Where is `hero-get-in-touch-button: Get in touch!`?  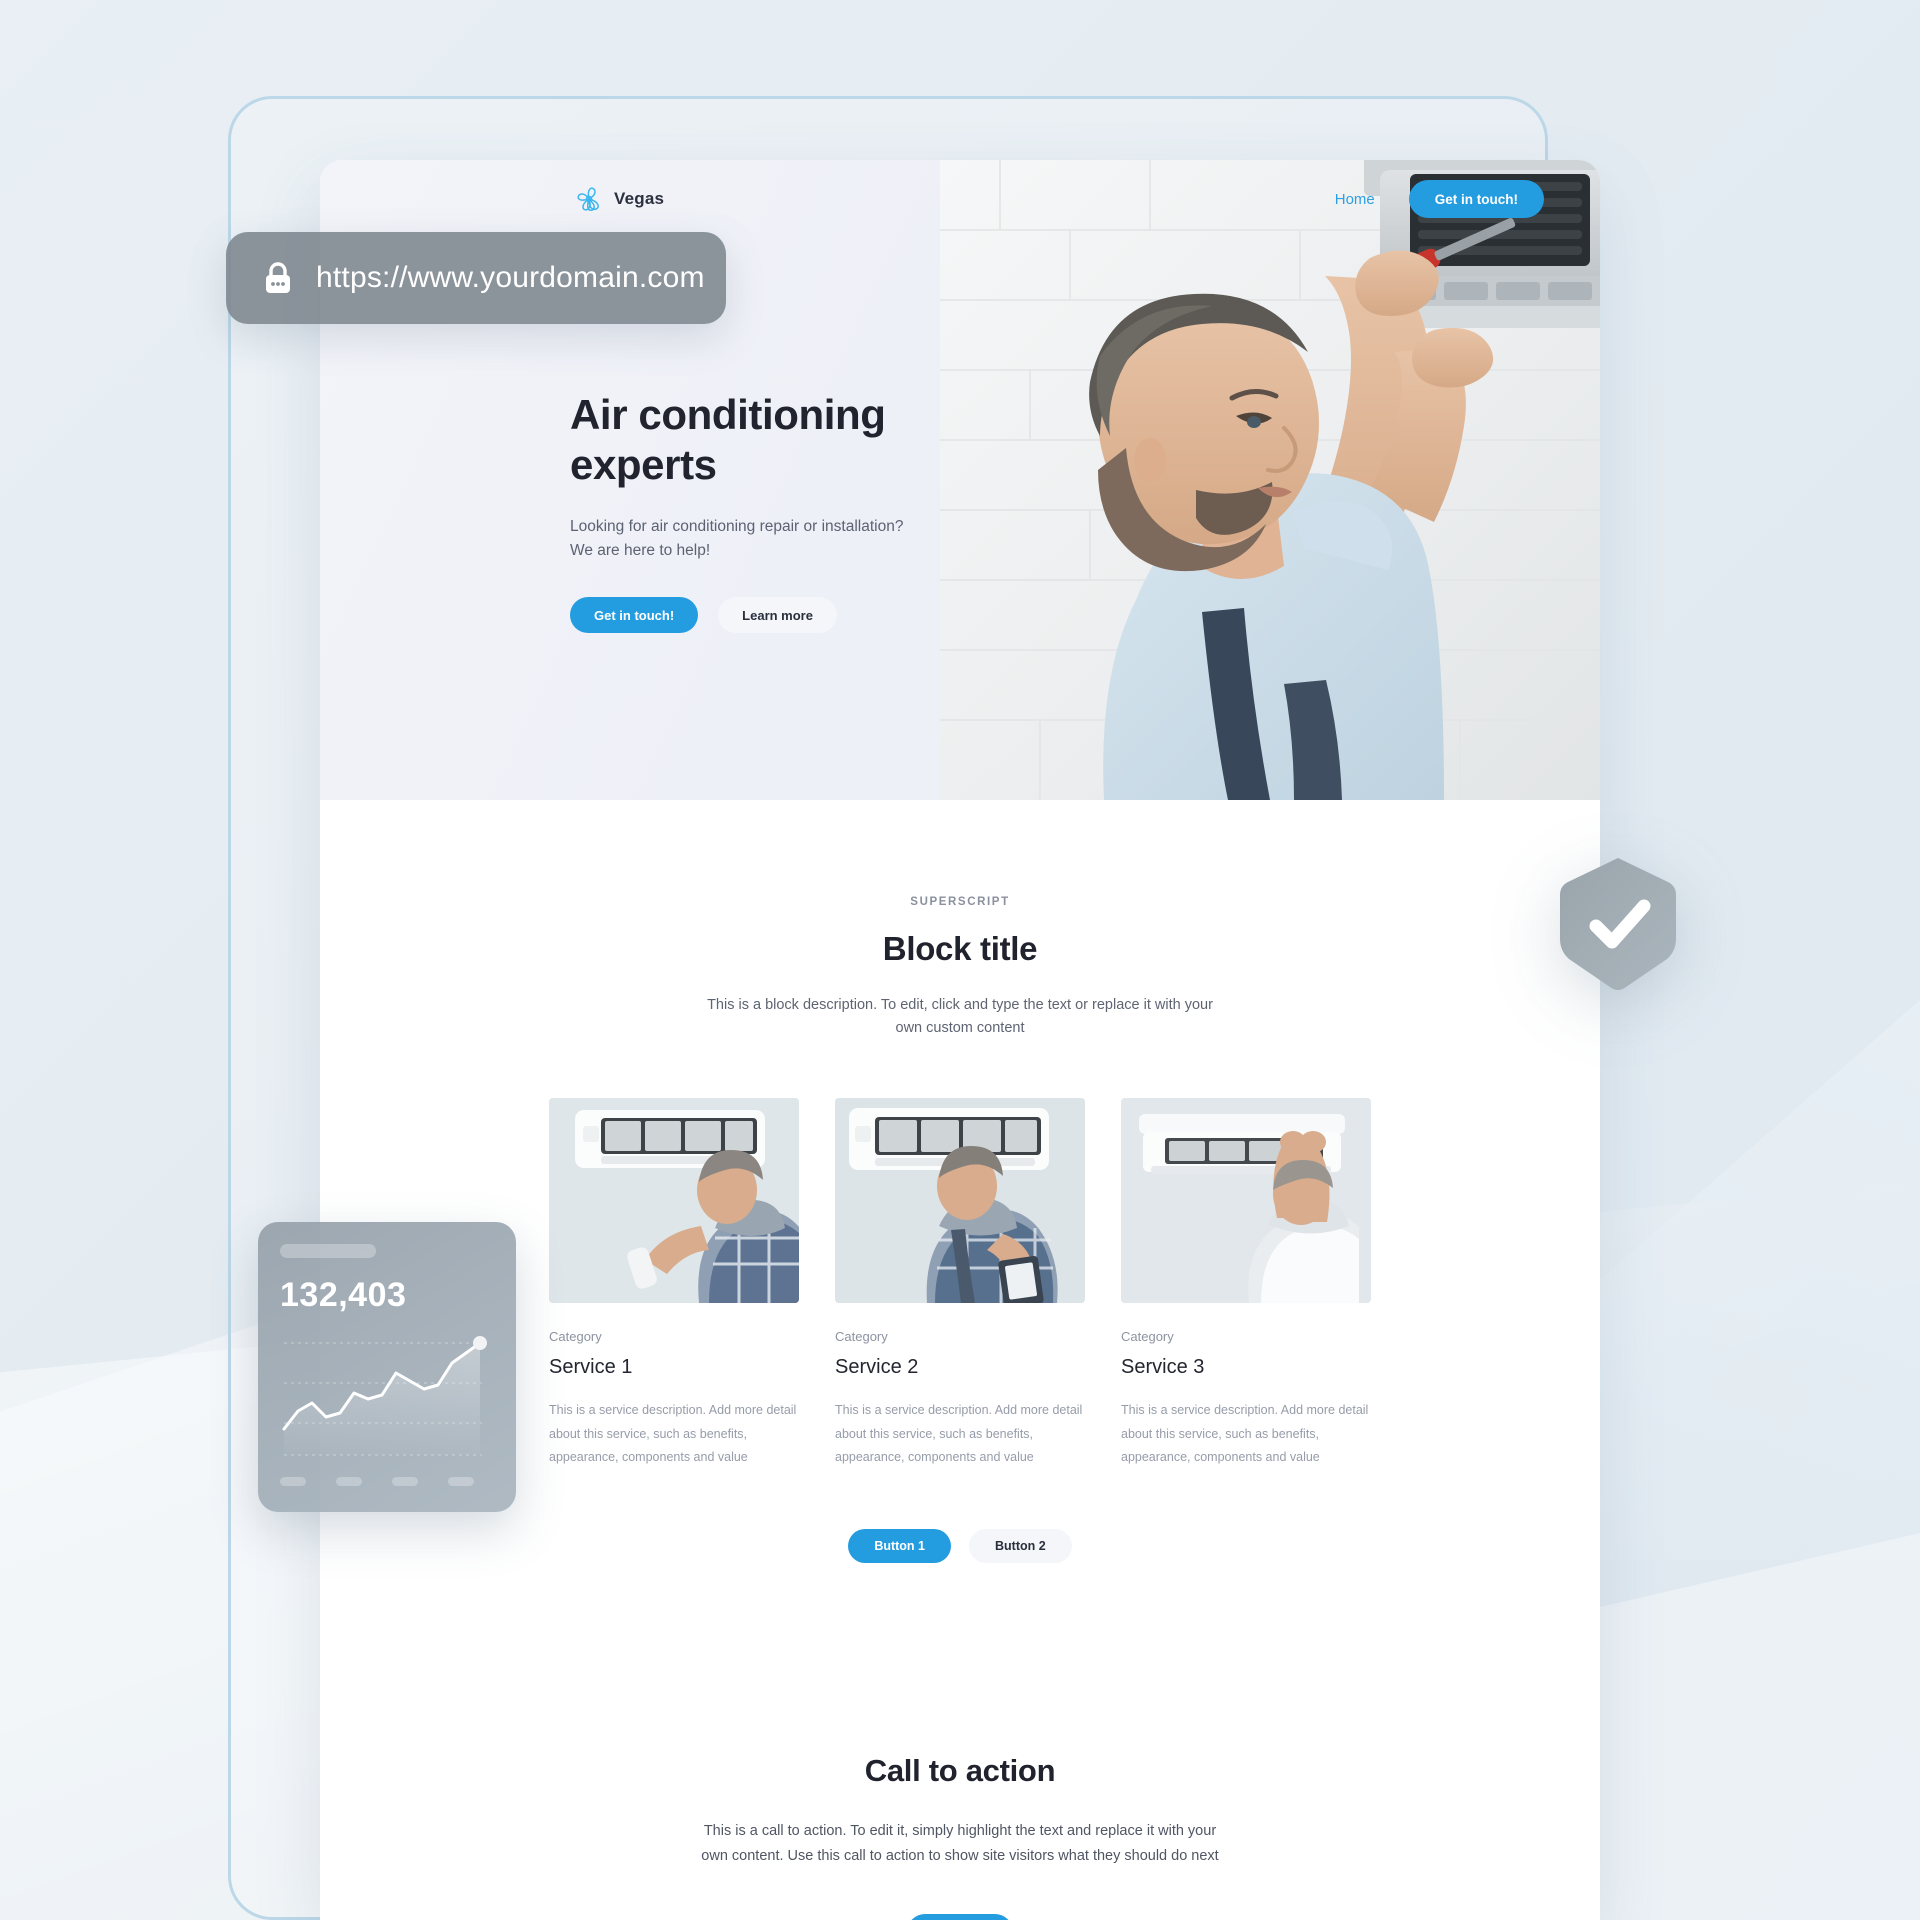 hero-get-in-touch-button: Get in touch! is located at coordinates (634, 615).